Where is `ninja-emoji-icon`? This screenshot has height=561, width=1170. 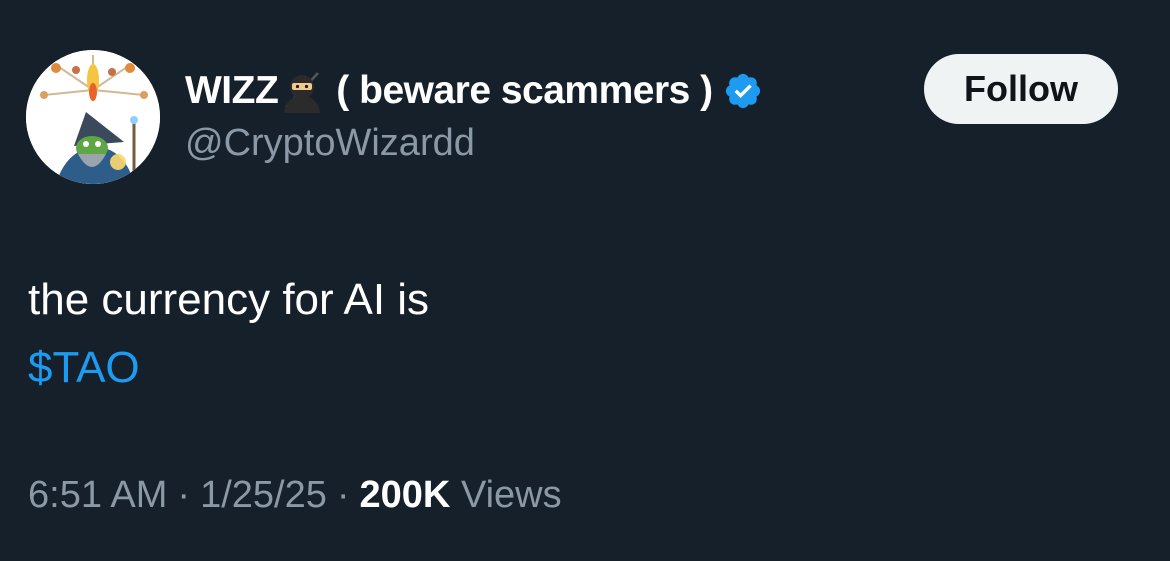
ninja-emoji-icon is located at coordinates (302, 91).